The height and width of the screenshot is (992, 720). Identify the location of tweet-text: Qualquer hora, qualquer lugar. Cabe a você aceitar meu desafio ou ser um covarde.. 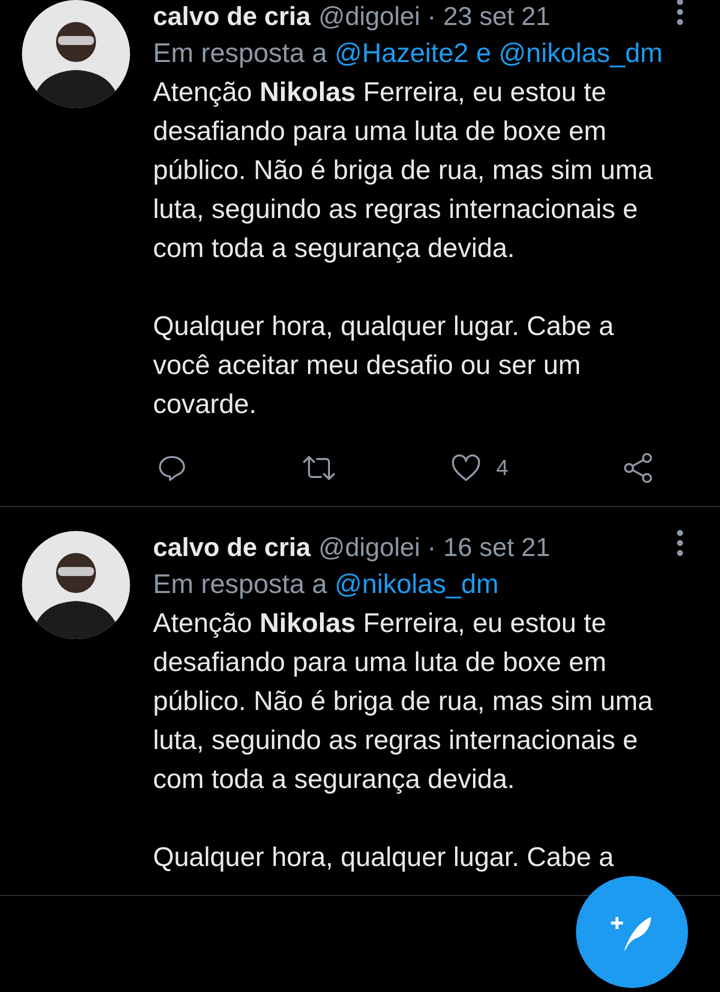
(384, 365).